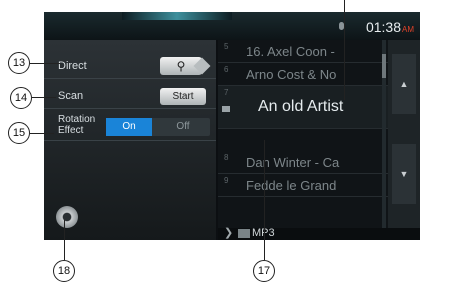 The width and height of the screenshot is (462, 288). I want to click on callout-14: 14, so click(21, 98).